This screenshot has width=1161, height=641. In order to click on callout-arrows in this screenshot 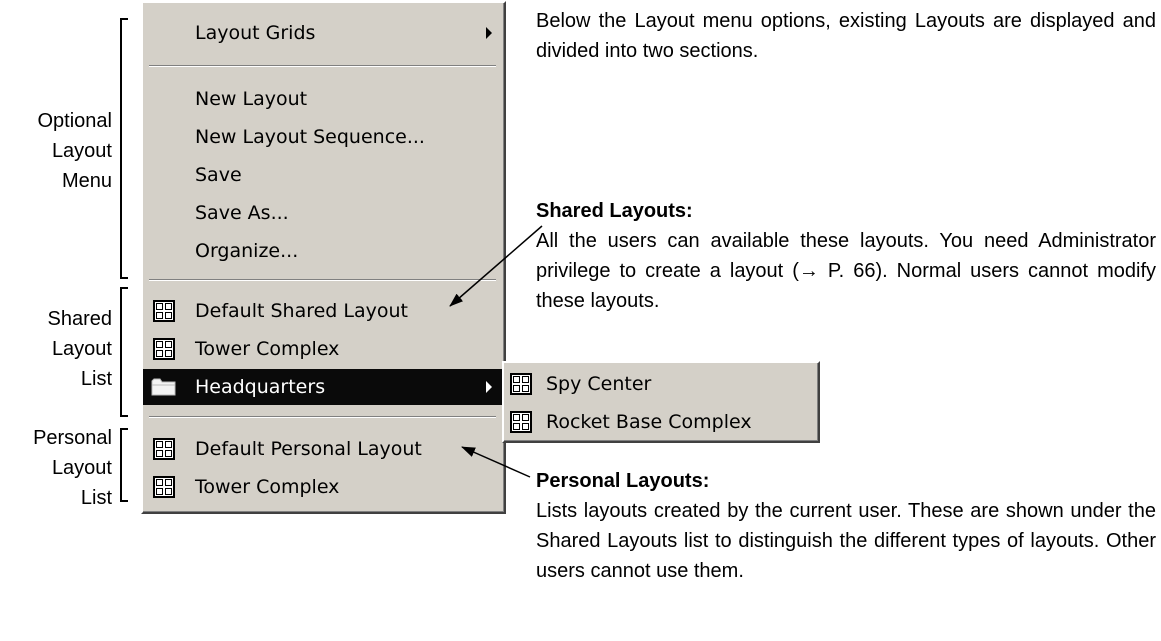, I will do `click(496, 351)`.